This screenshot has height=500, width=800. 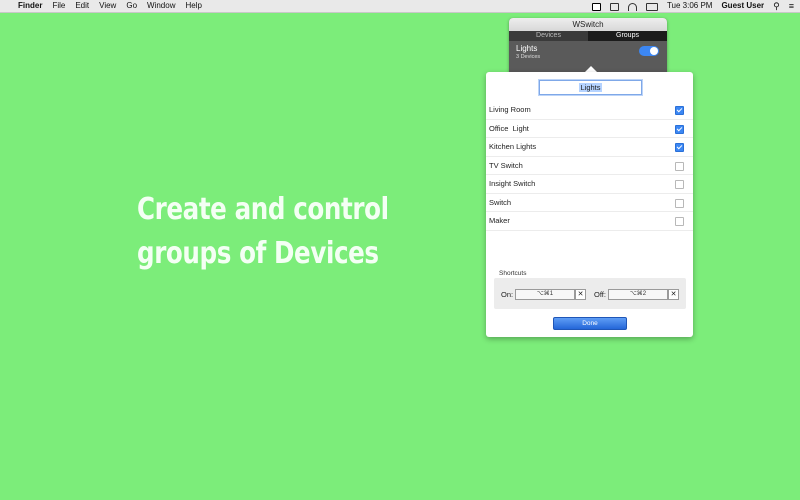 I want to click on tab-devices: Devices, so click(x=548, y=36).